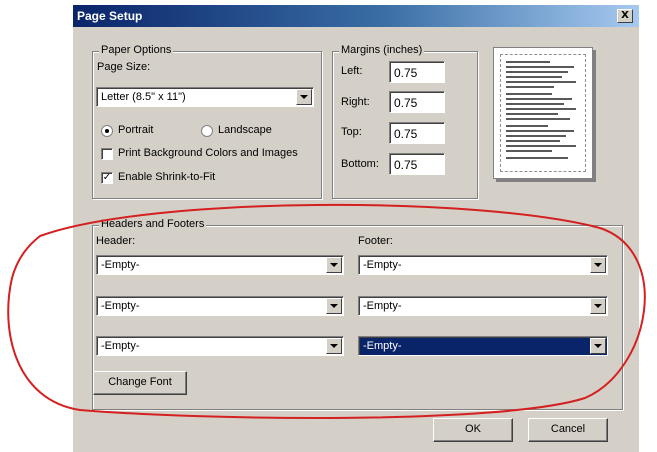 Image resolution: width=657 pixels, height=452 pixels. What do you see at coordinates (124, 67) in the screenshot?
I see `page-size-label: Page Size:` at bounding box center [124, 67].